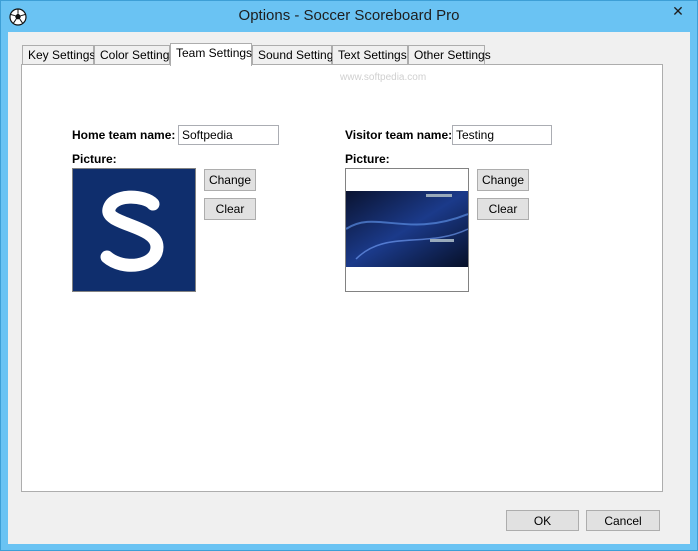 The image size is (698, 551). I want to click on close-button: ✕, so click(678, 11).